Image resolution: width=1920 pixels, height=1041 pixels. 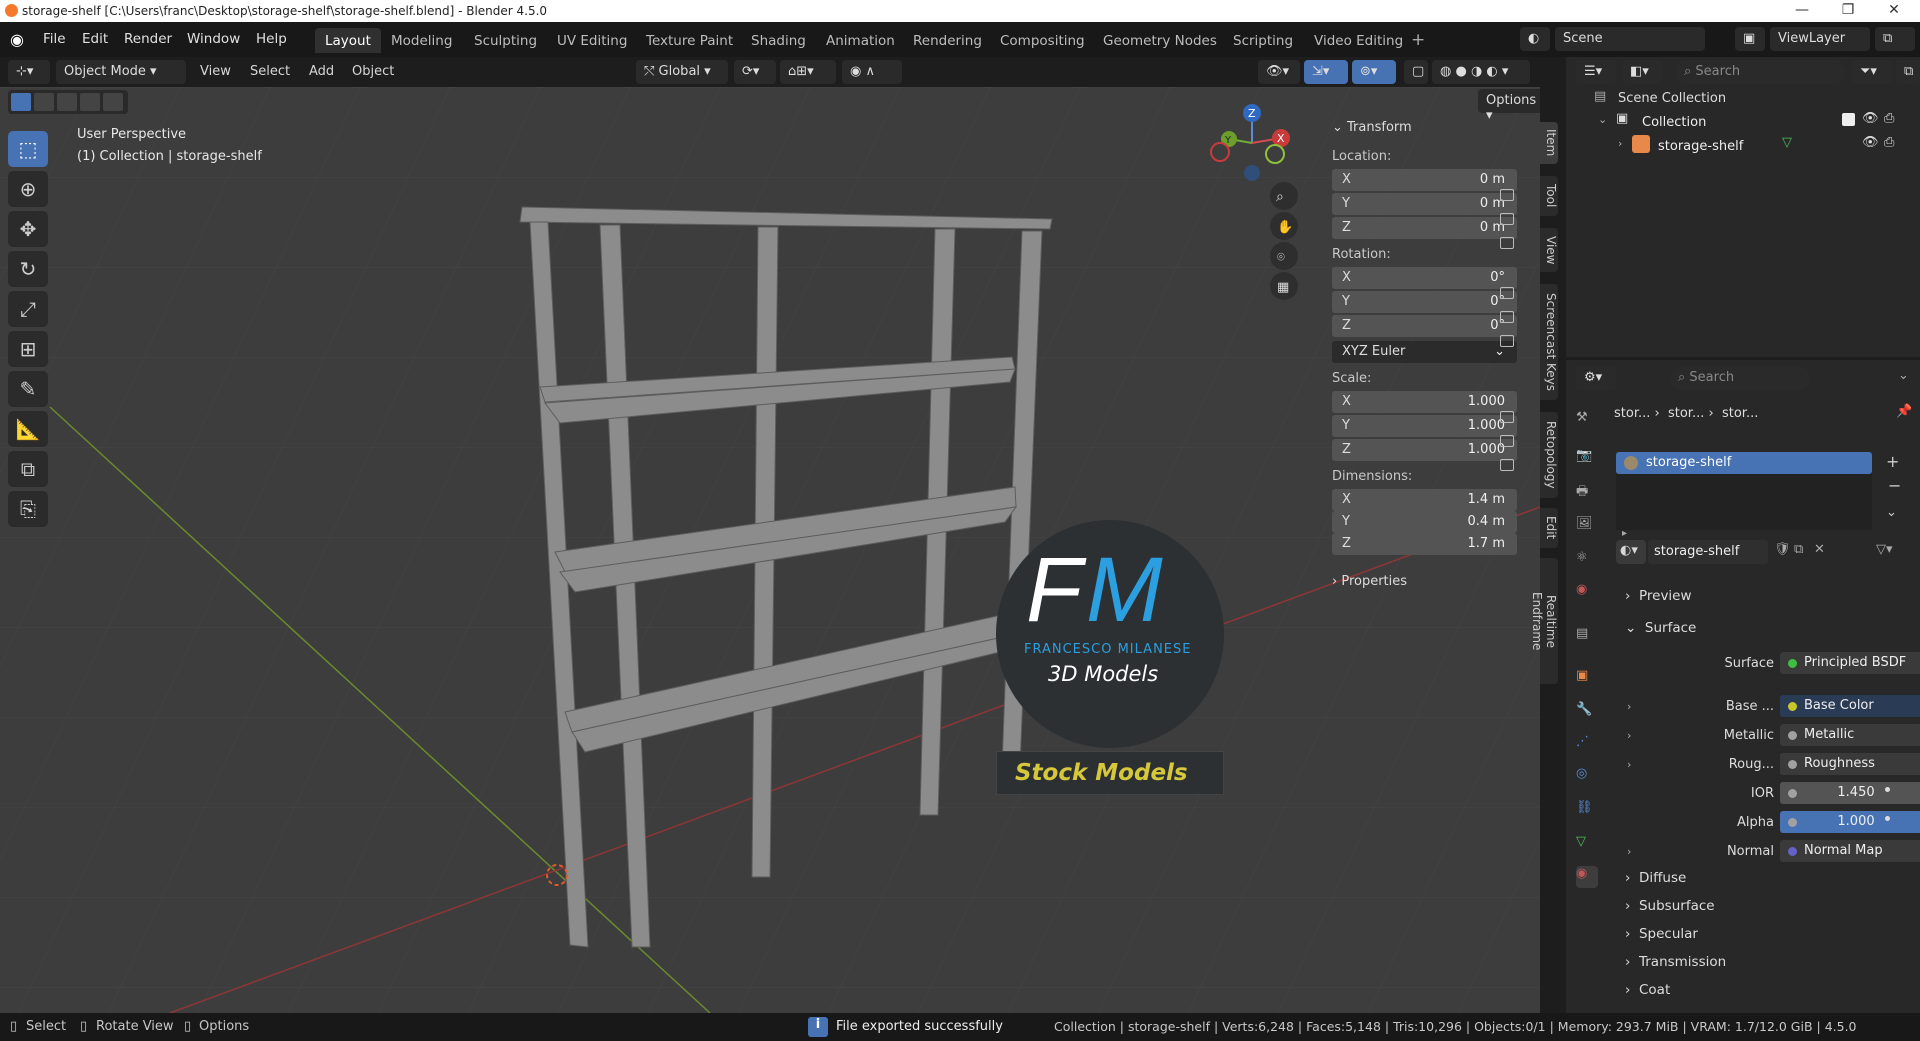 What do you see at coordinates (1631, 552) in the screenshot?
I see `material-browse-icon: ◐▾` at bounding box center [1631, 552].